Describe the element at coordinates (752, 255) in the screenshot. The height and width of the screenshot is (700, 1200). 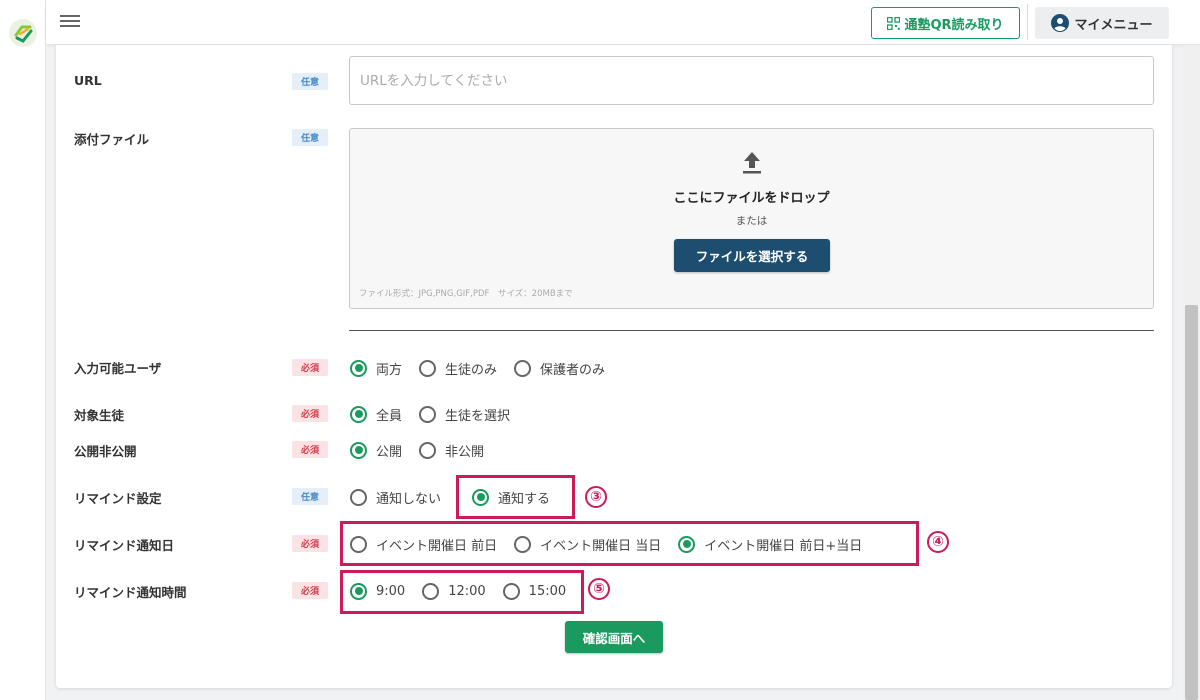
I see `select-file-button: ファイルを選択する` at that location.